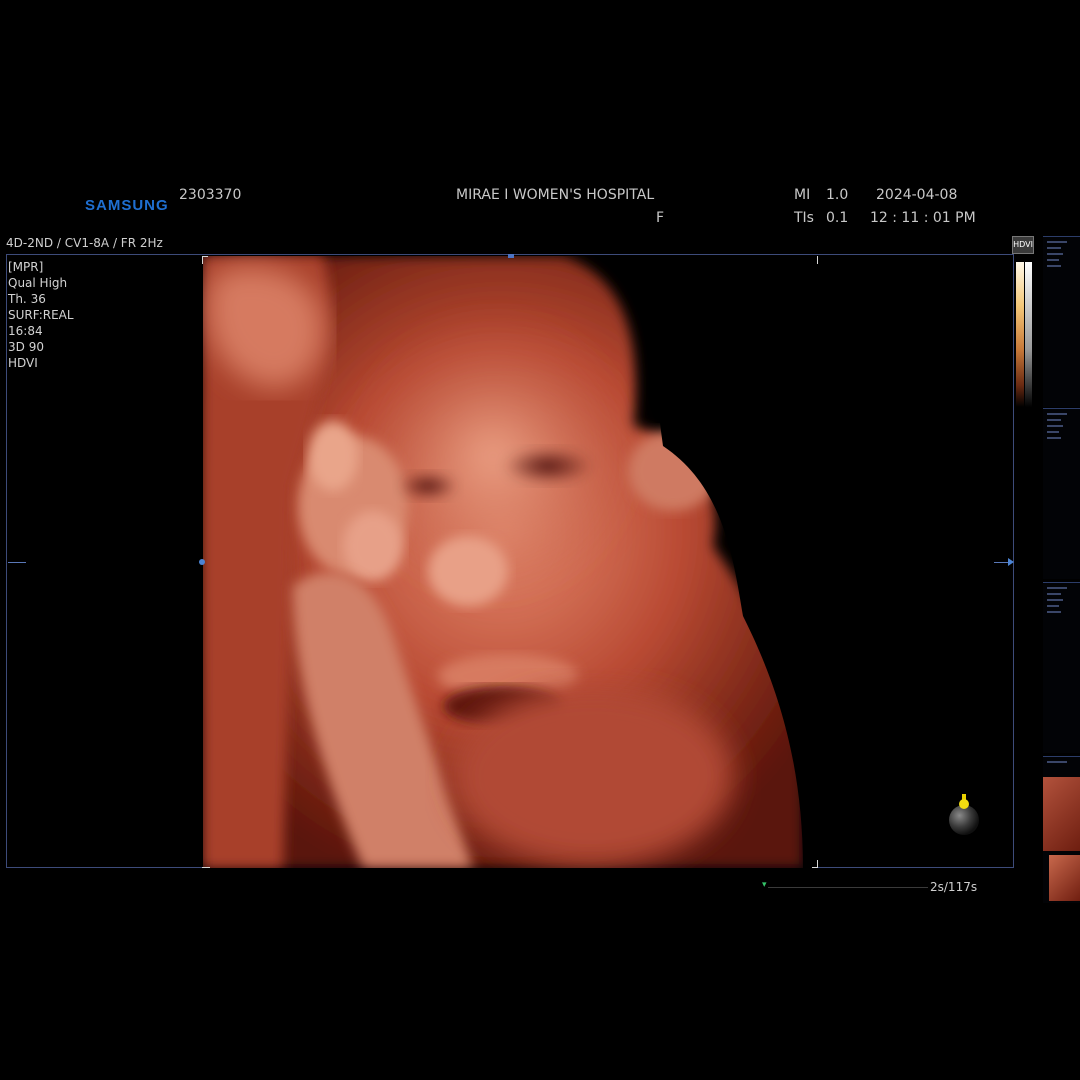  Describe the element at coordinates (1023, 245) in the screenshot. I see `colorbar-label: HDVI` at that location.